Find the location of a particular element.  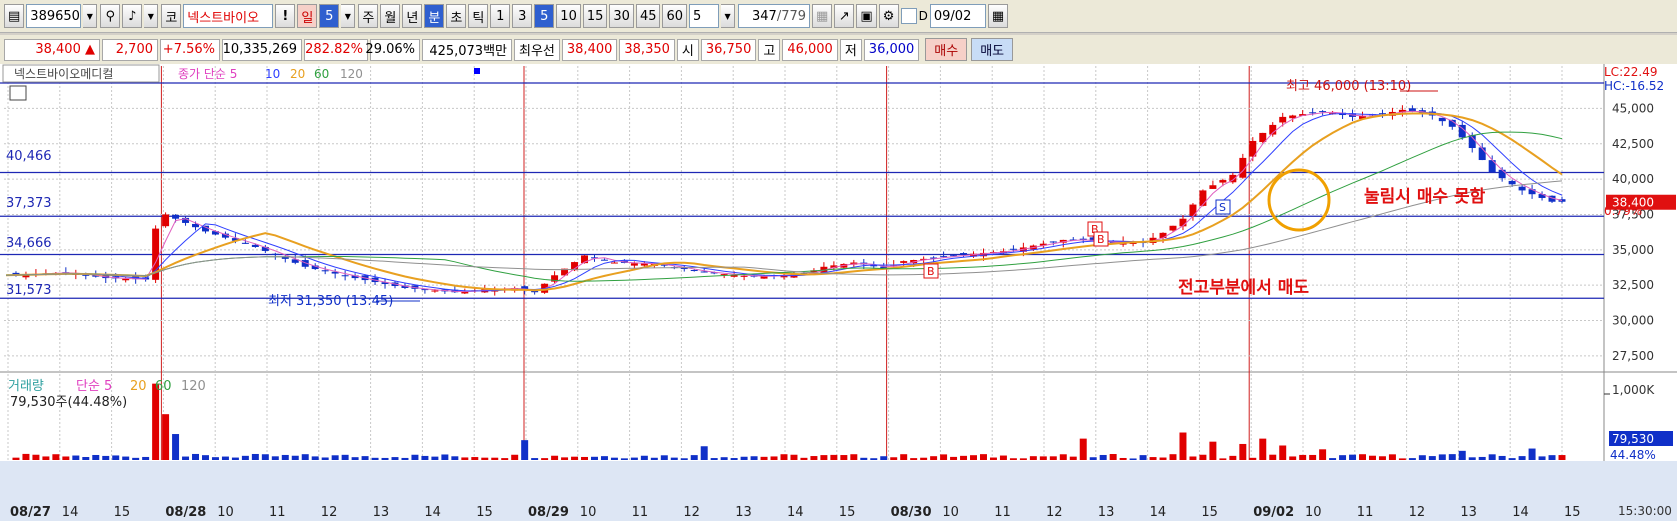

search-icon: ⚲ is located at coordinates (110, 16).